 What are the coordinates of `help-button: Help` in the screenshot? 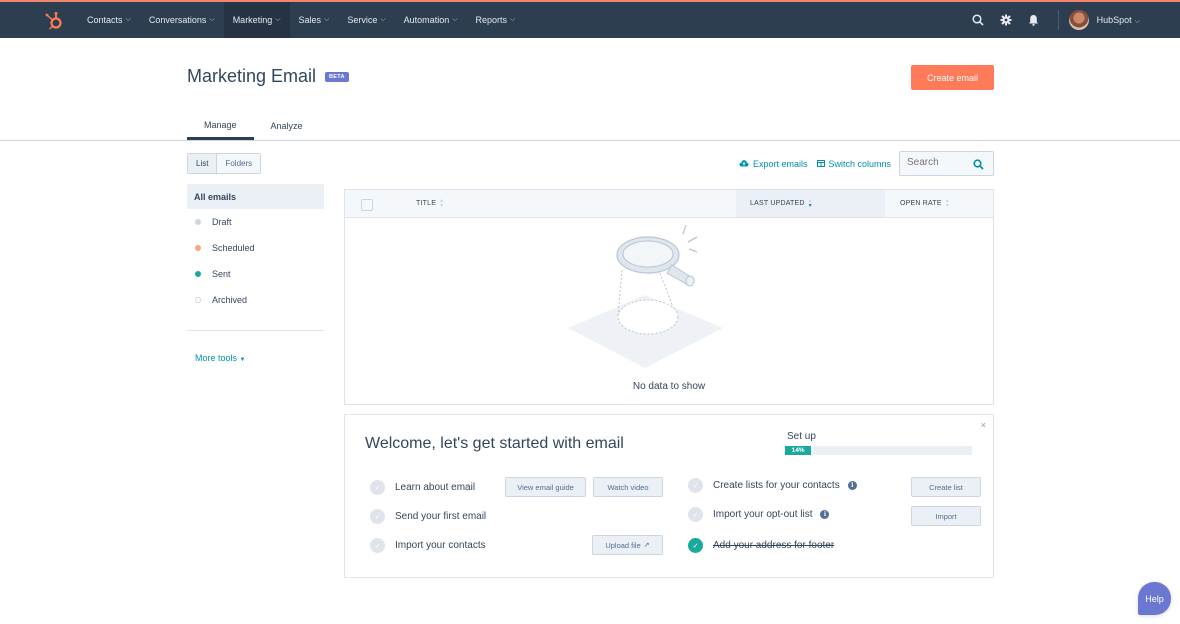 It's located at (1154, 598).